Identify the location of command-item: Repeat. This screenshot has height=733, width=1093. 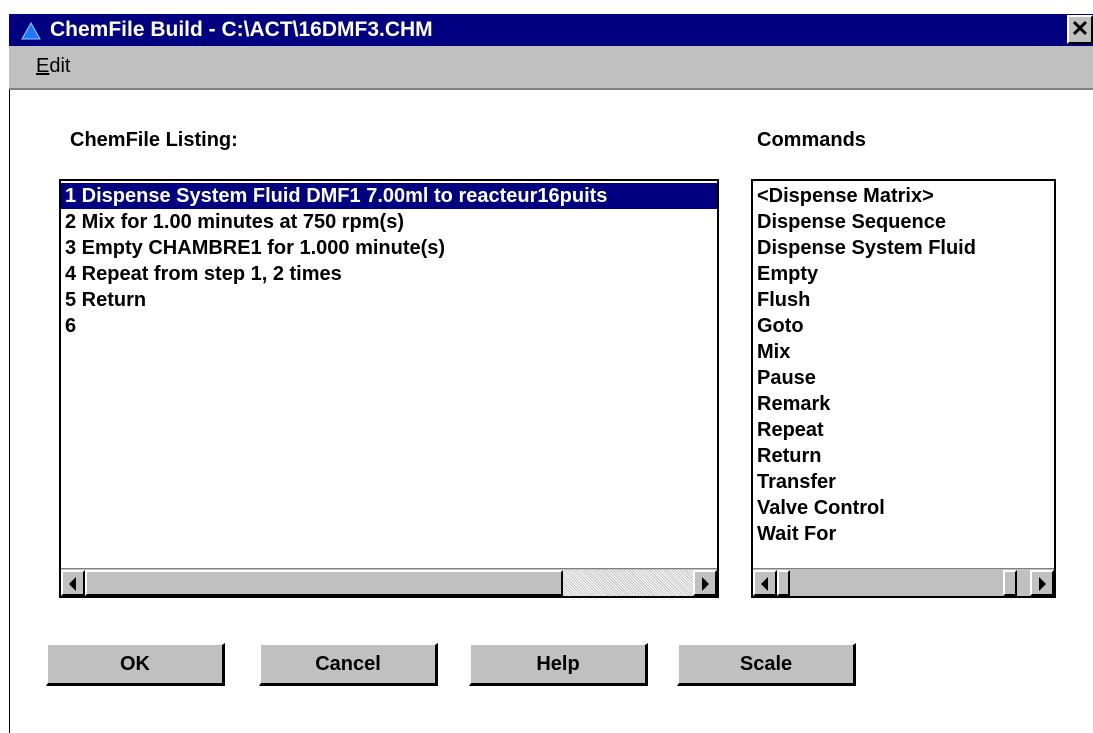
(903, 430).